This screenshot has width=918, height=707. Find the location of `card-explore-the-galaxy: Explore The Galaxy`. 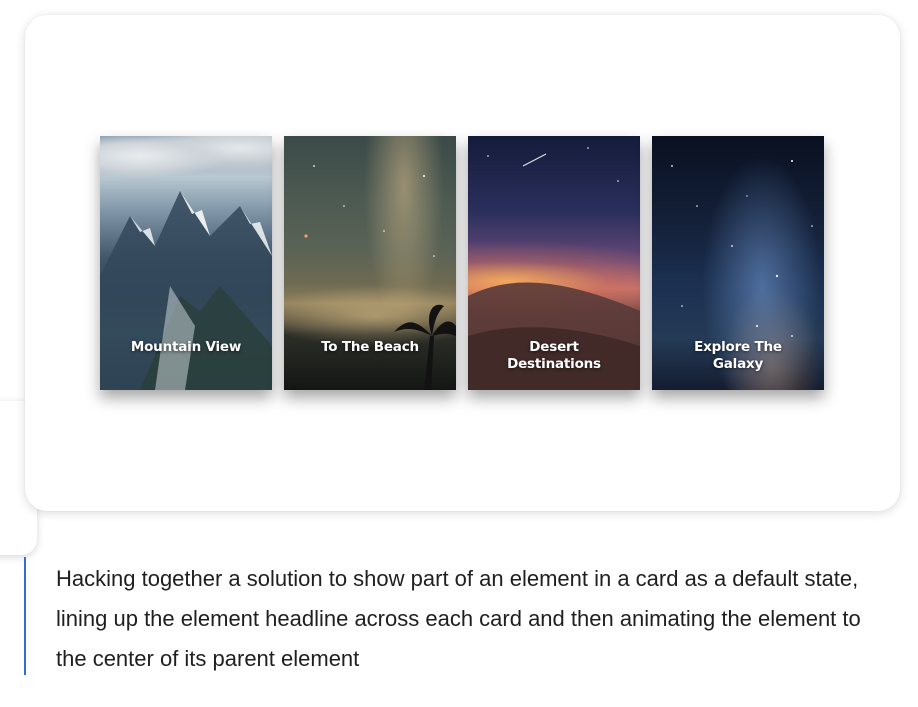

card-explore-the-galaxy: Explore The Galaxy is located at coordinates (738, 263).